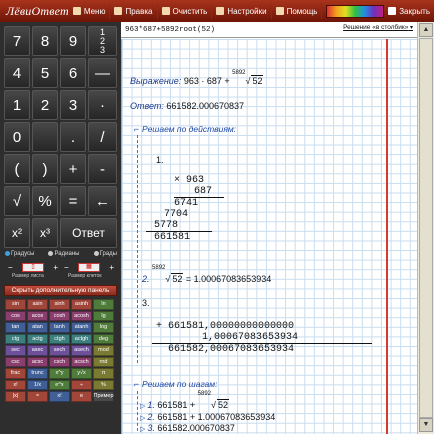 Image resolution: width=434 pixels, height=434 pixels. What do you see at coordinates (45, 73) in the screenshot?
I see `key-5: 5` at bounding box center [45, 73].